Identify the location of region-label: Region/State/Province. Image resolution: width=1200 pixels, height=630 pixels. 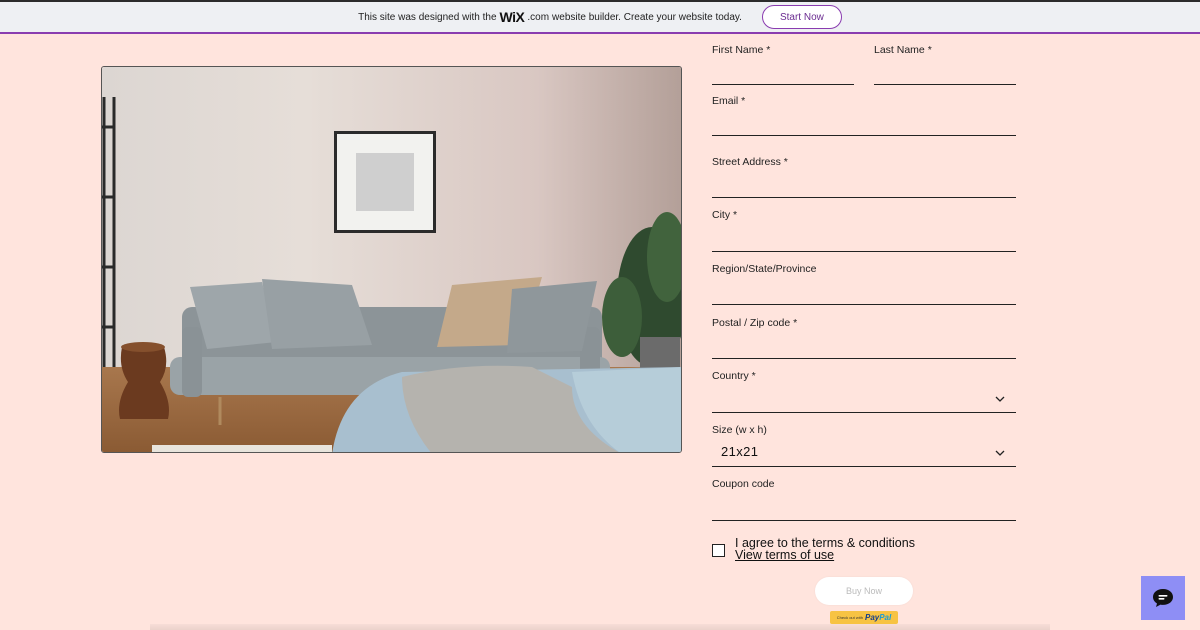
(764, 269).